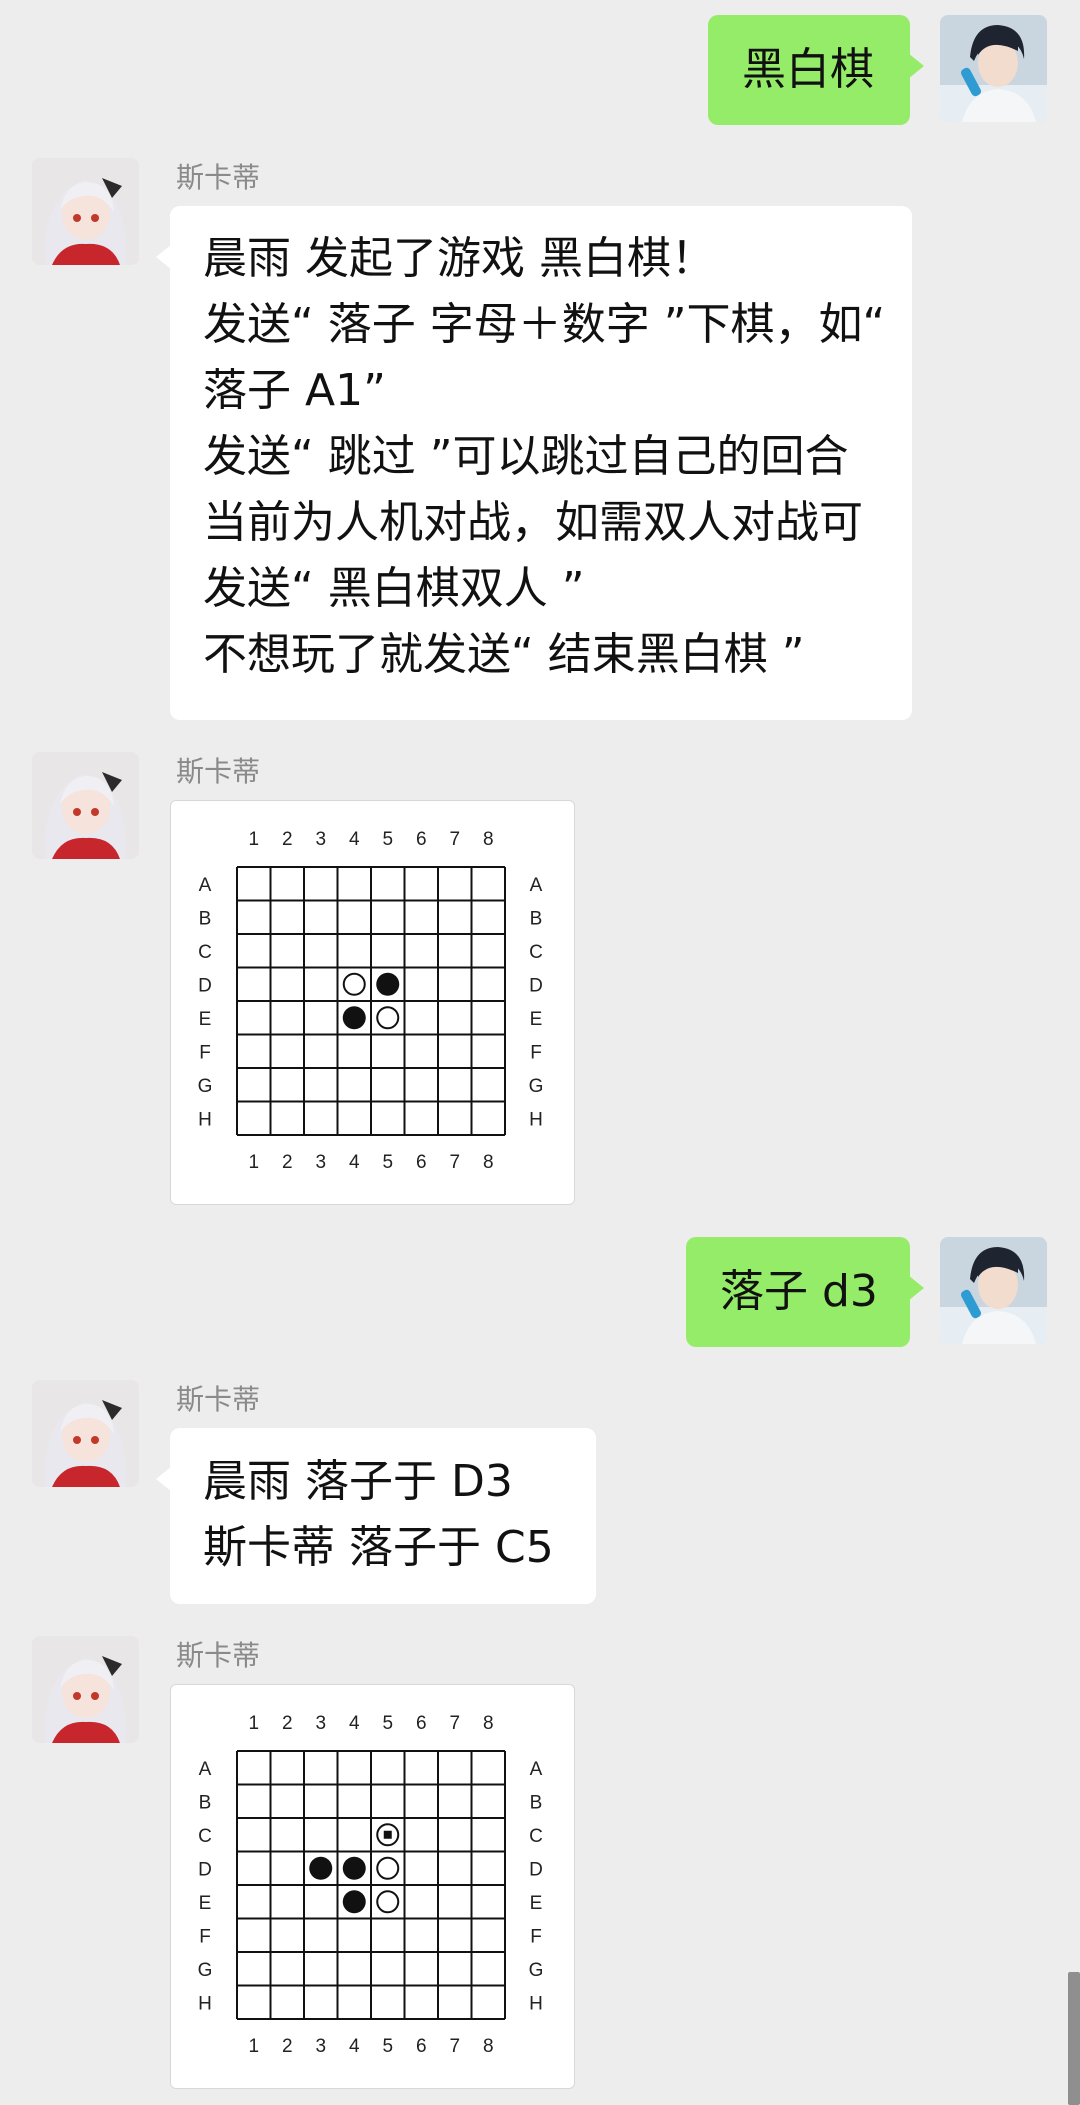 The width and height of the screenshot is (1080, 2105). Describe the element at coordinates (376, 1516) in the screenshot. I see `message-bubble-other: 晨雨 落子于 D3 斯卡蒂 落子于 C5` at that location.